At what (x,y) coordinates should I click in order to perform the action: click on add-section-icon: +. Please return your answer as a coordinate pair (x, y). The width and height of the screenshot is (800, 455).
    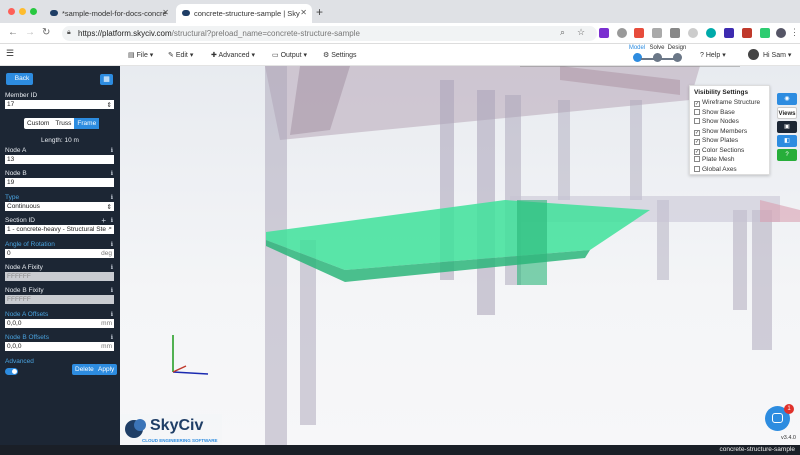
    Looking at the image, I should click on (103, 220).